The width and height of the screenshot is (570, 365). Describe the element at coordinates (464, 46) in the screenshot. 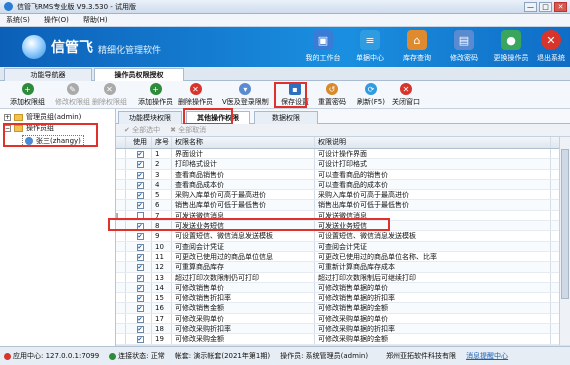

I see `nav-change-password: ▤ 修改密码` at that location.